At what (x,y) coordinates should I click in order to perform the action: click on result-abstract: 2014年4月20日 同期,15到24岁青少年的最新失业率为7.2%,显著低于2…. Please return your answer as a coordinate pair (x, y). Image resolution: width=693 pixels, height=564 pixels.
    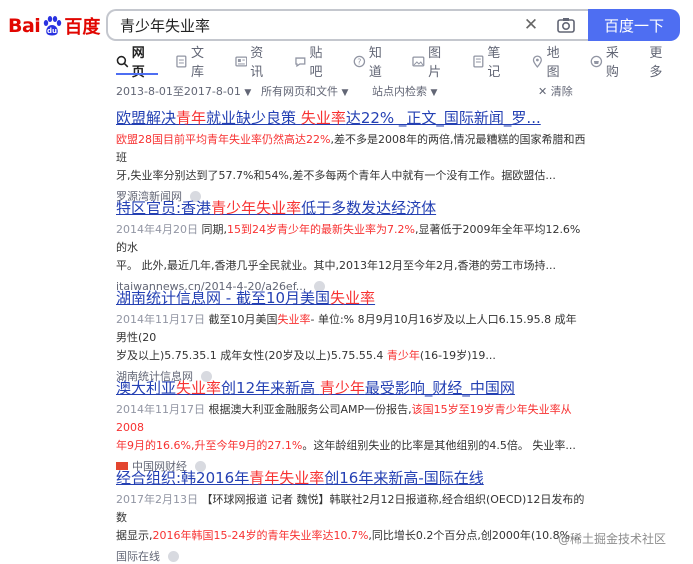
    Looking at the image, I should click on (351, 248).